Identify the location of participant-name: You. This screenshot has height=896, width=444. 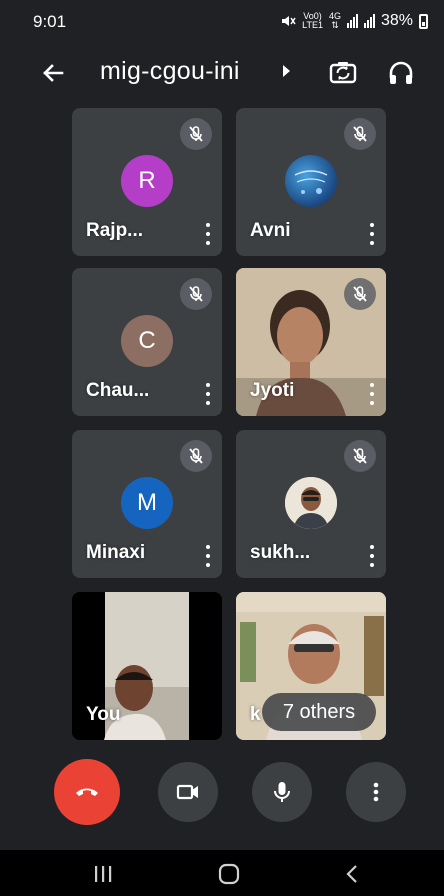
(103, 714).